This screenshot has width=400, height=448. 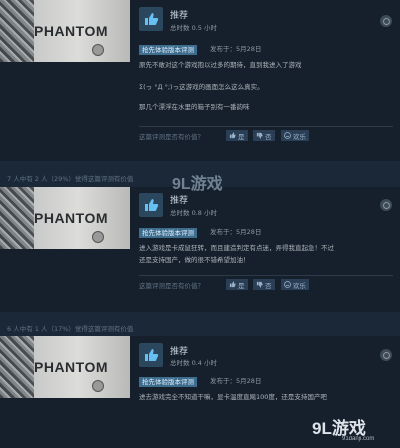 What do you see at coordinates (236, 248) in the screenshot?
I see `review-text-line: 进入游戏是卡成鼠狂转，而且建造判定有点迷，弄得我直起急！不过` at bounding box center [236, 248].